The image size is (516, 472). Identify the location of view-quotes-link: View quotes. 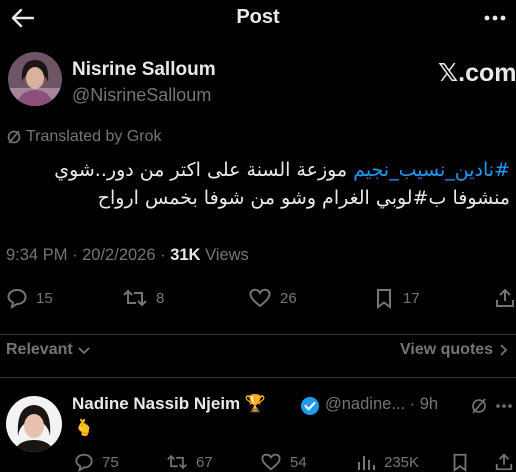
(454, 350).